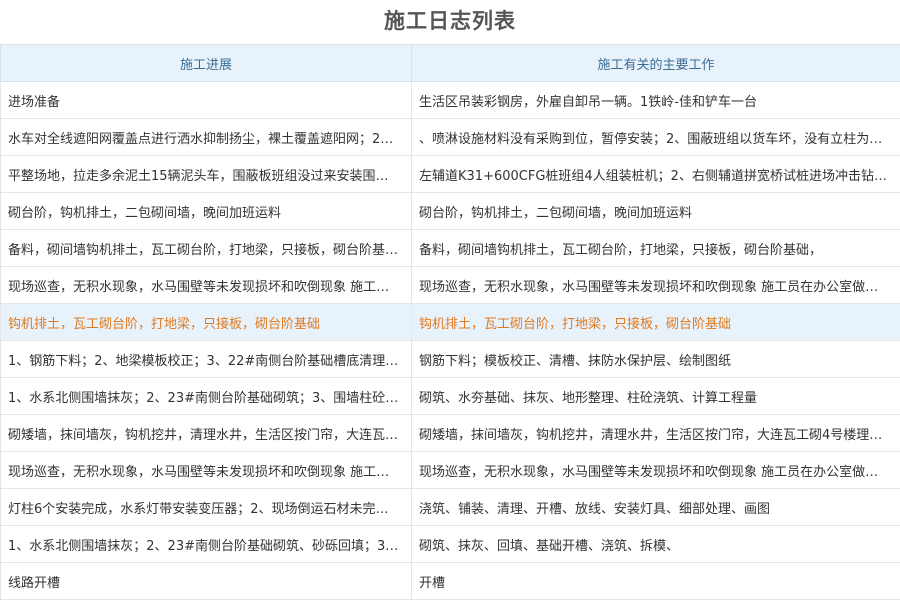 This screenshot has height=600, width=900. What do you see at coordinates (655, 248) in the screenshot?
I see `cell-main-work: 备料，砌间墙钩机排土，瓦工砌台阶，打地梁，只接板，砌台阶基础，` at bounding box center [655, 248].